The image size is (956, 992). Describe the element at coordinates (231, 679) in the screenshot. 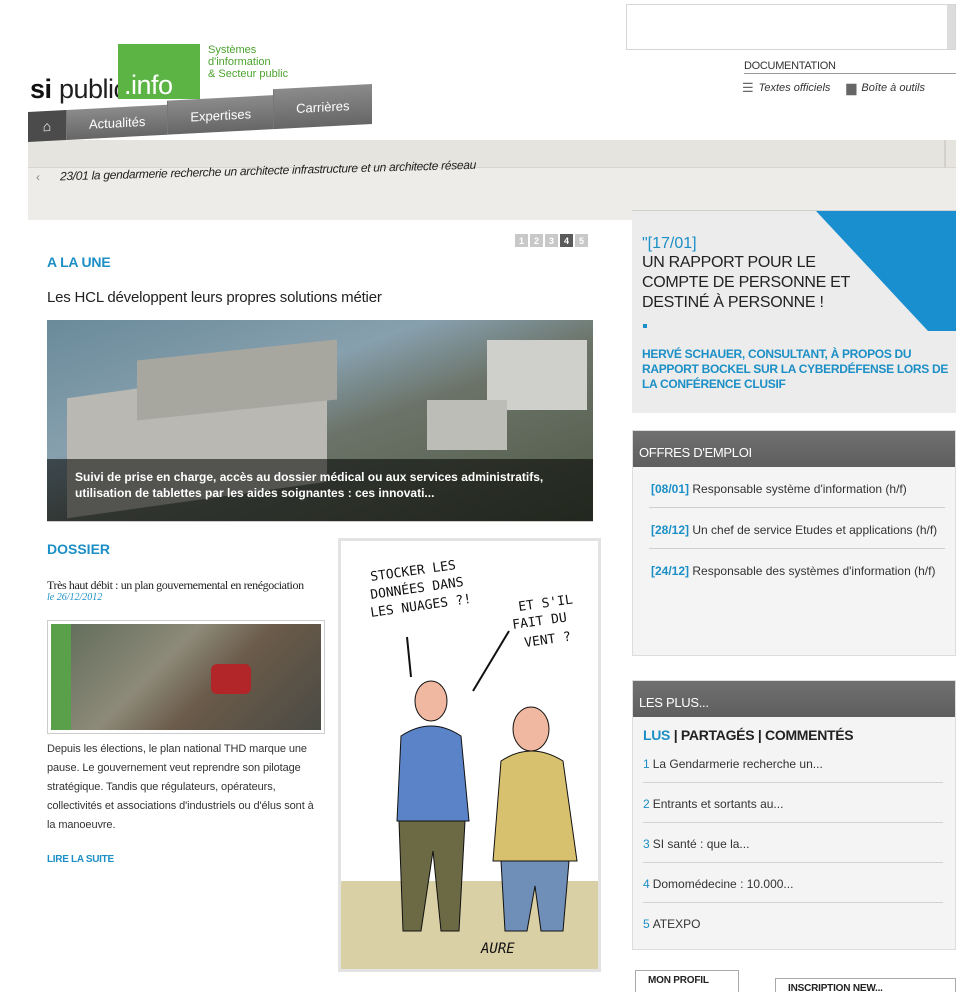

I see `photo-red-cable` at that location.